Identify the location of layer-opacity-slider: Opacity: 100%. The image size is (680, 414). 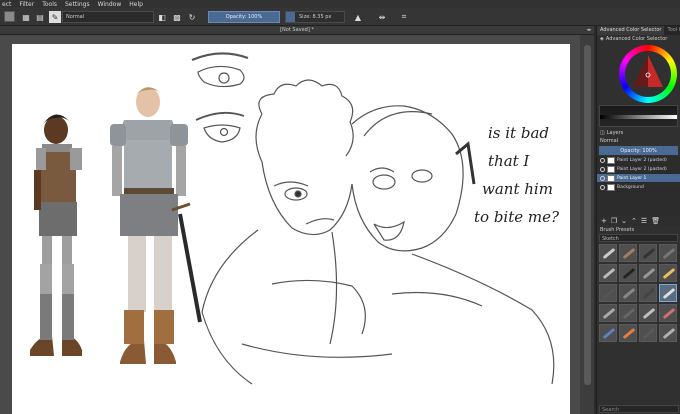
(638, 150).